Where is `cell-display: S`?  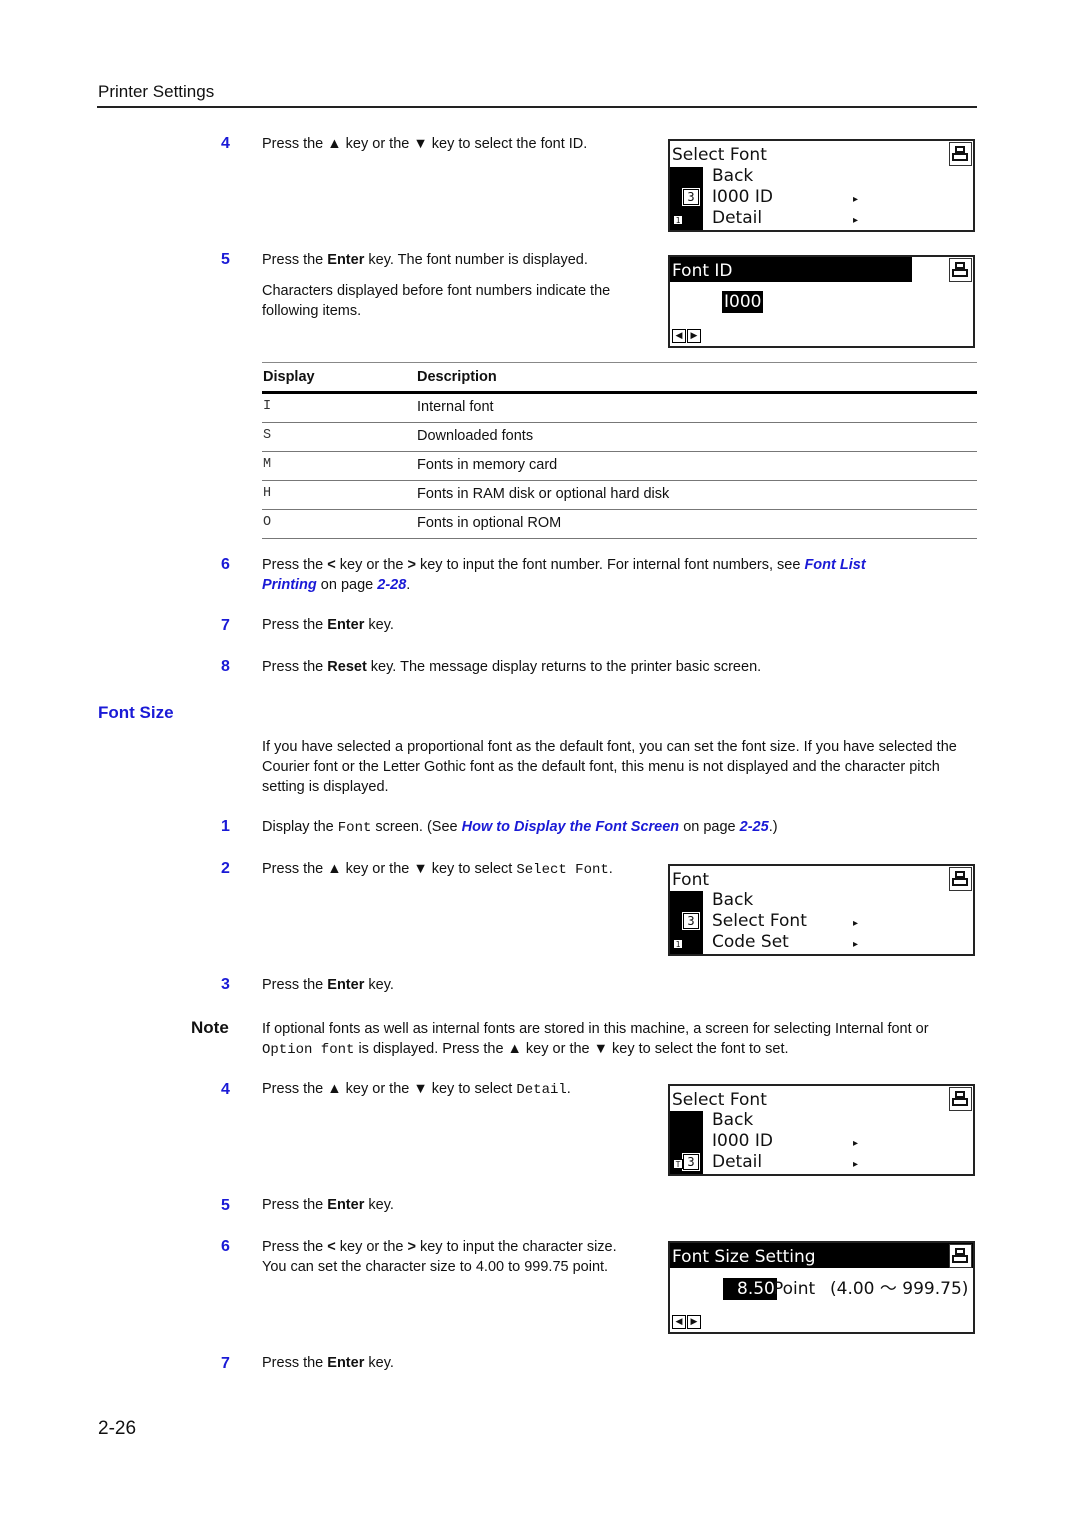 cell-display: S is located at coordinates (267, 435).